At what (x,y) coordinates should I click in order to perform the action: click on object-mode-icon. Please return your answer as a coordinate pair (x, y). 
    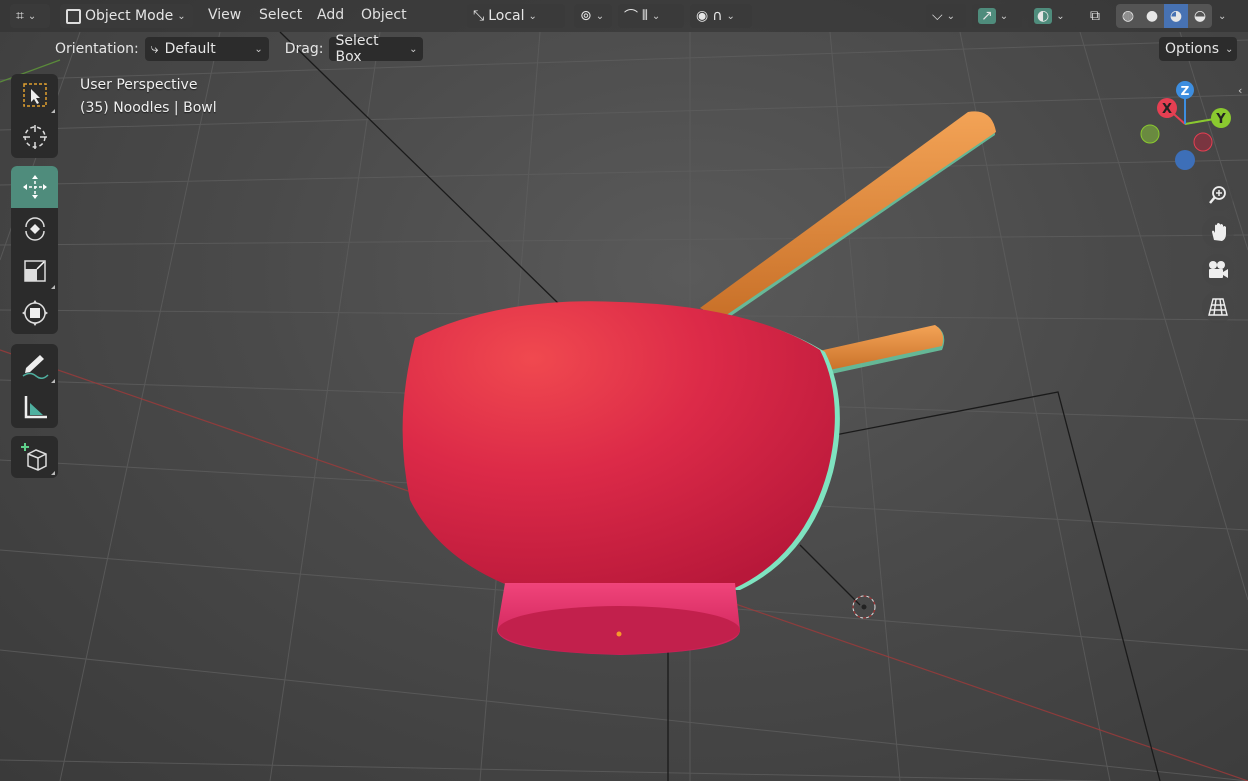
    Looking at the image, I should click on (73, 16).